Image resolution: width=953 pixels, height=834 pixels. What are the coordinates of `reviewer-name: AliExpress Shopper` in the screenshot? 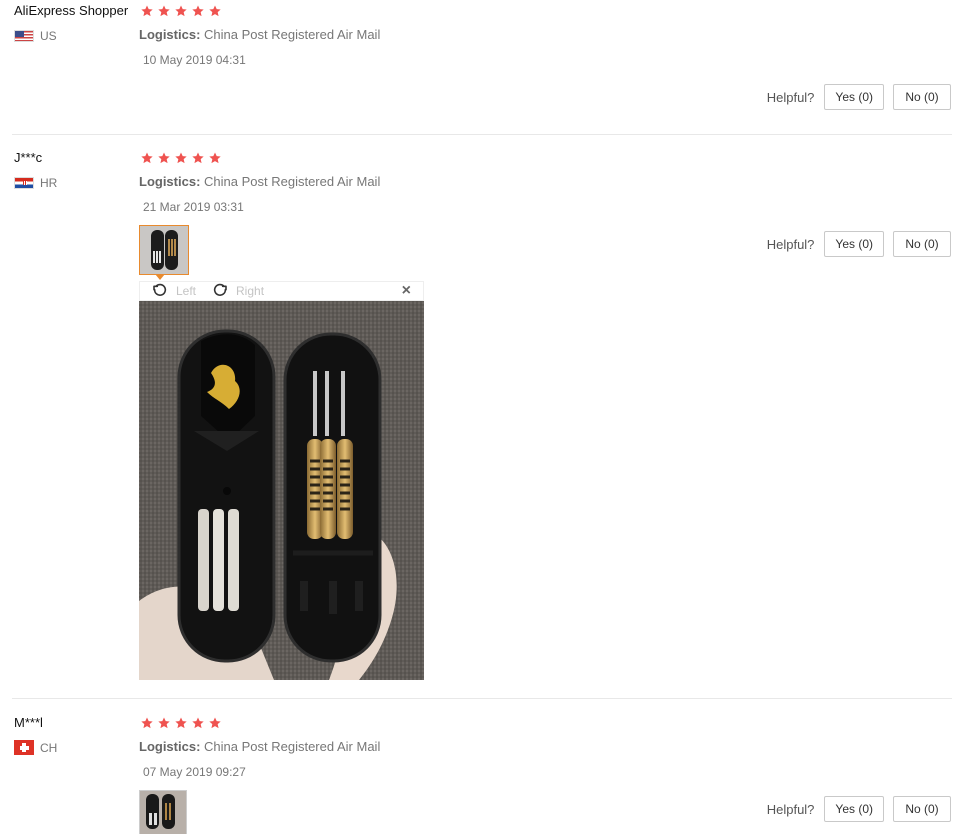 It's located at (71, 10).